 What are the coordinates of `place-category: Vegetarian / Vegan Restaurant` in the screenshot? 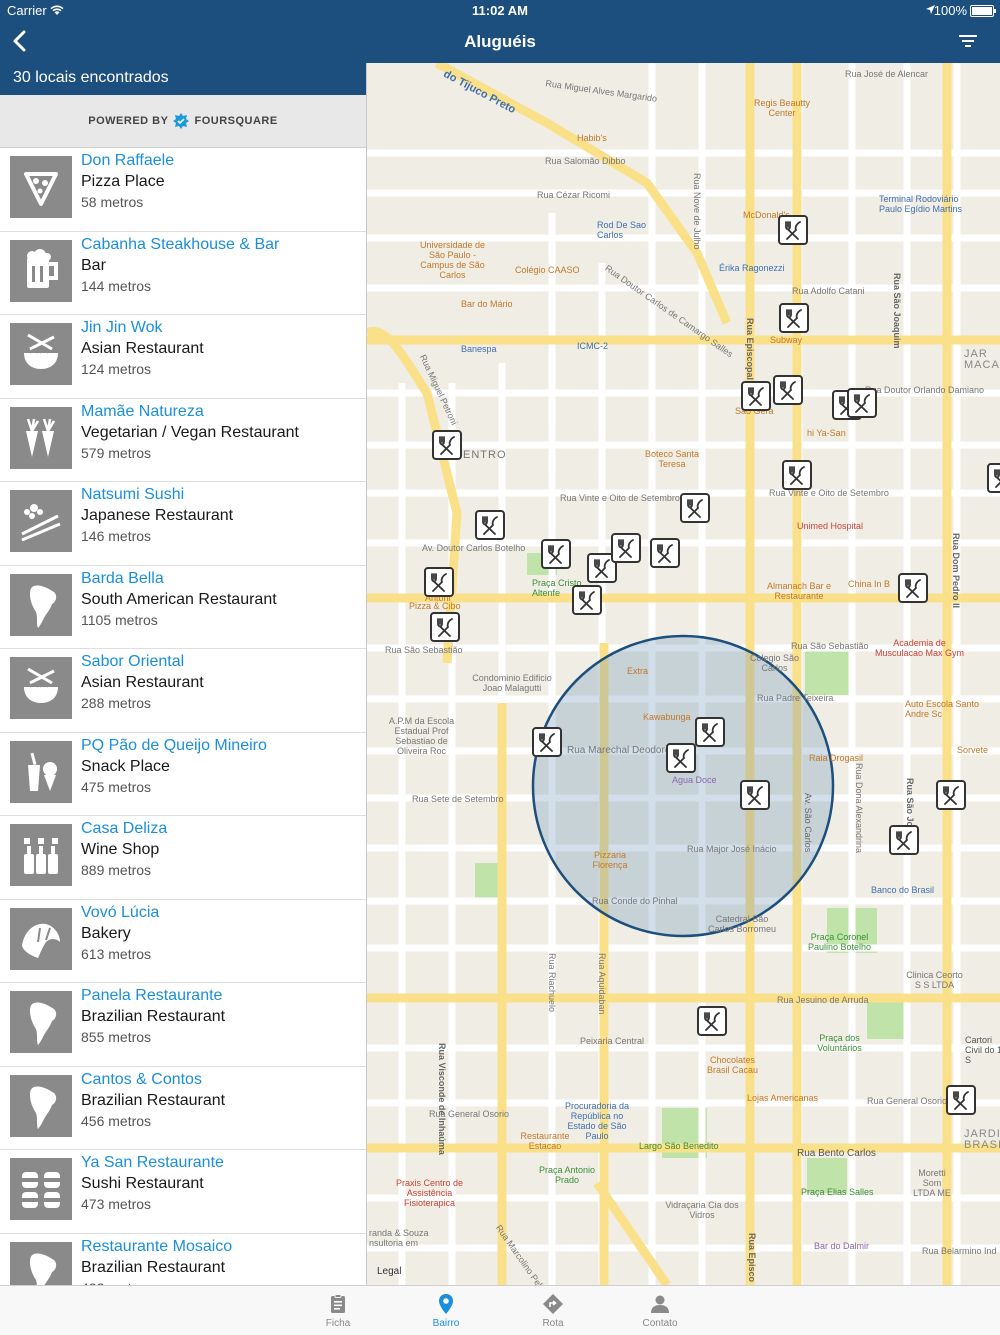 It's located at (190, 432).